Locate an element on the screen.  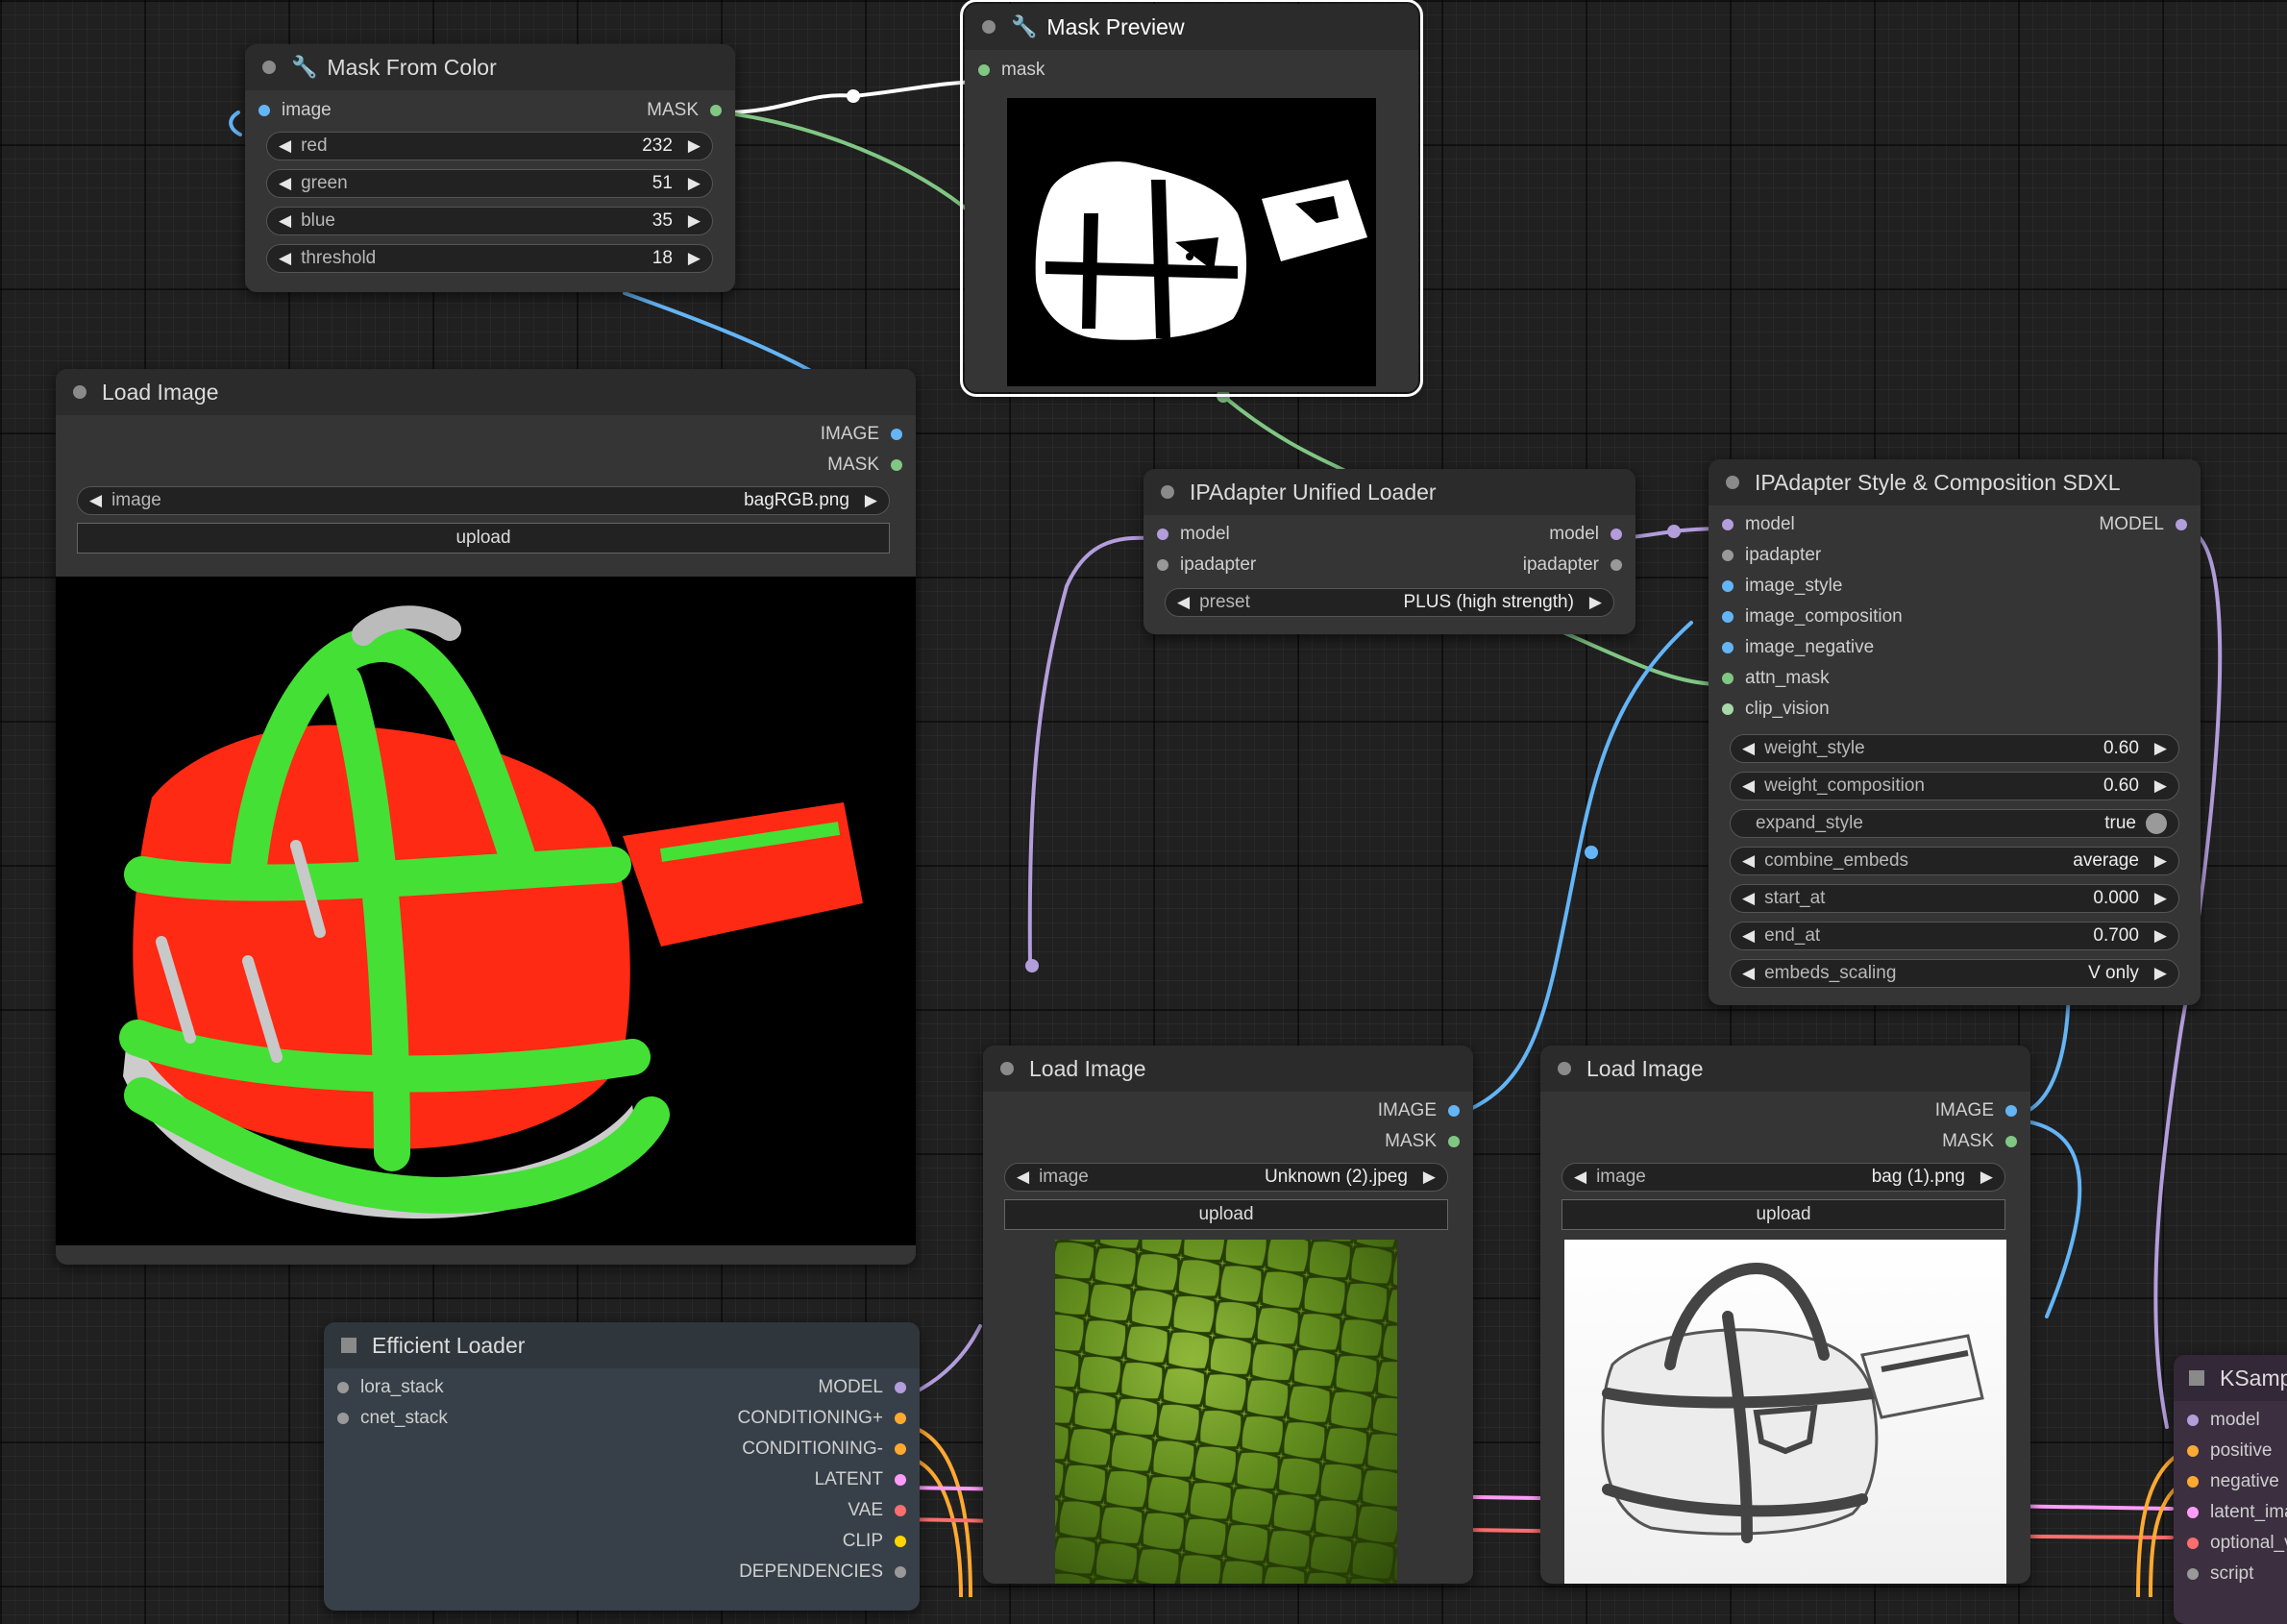
widget-green: ◀ green 51 ▶ is located at coordinates (489, 183).